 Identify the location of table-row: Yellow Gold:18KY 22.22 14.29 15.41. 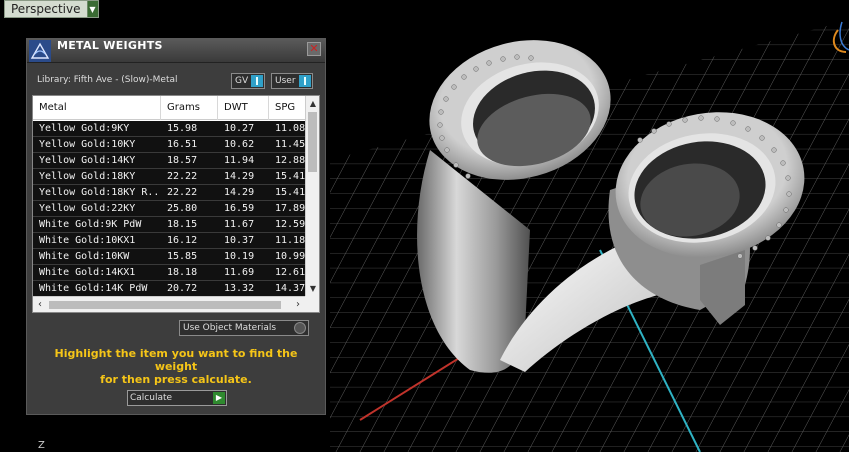
(169, 177).